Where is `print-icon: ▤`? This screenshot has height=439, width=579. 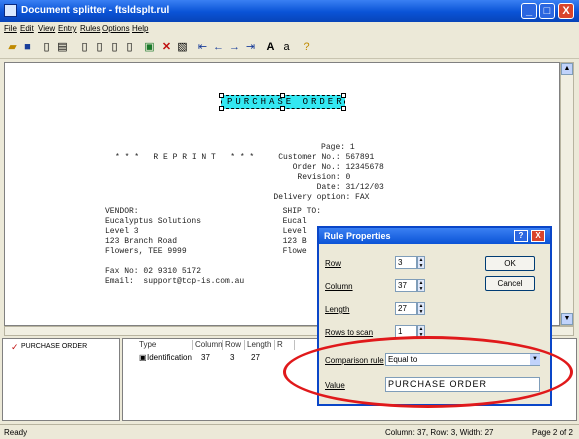
print-icon: ▤ is located at coordinates (62, 47).